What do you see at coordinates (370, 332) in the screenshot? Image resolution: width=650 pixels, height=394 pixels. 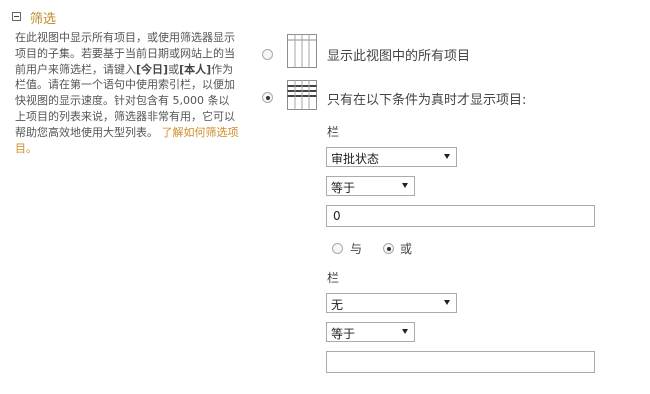 I see `operator-select-2: 等于` at bounding box center [370, 332].